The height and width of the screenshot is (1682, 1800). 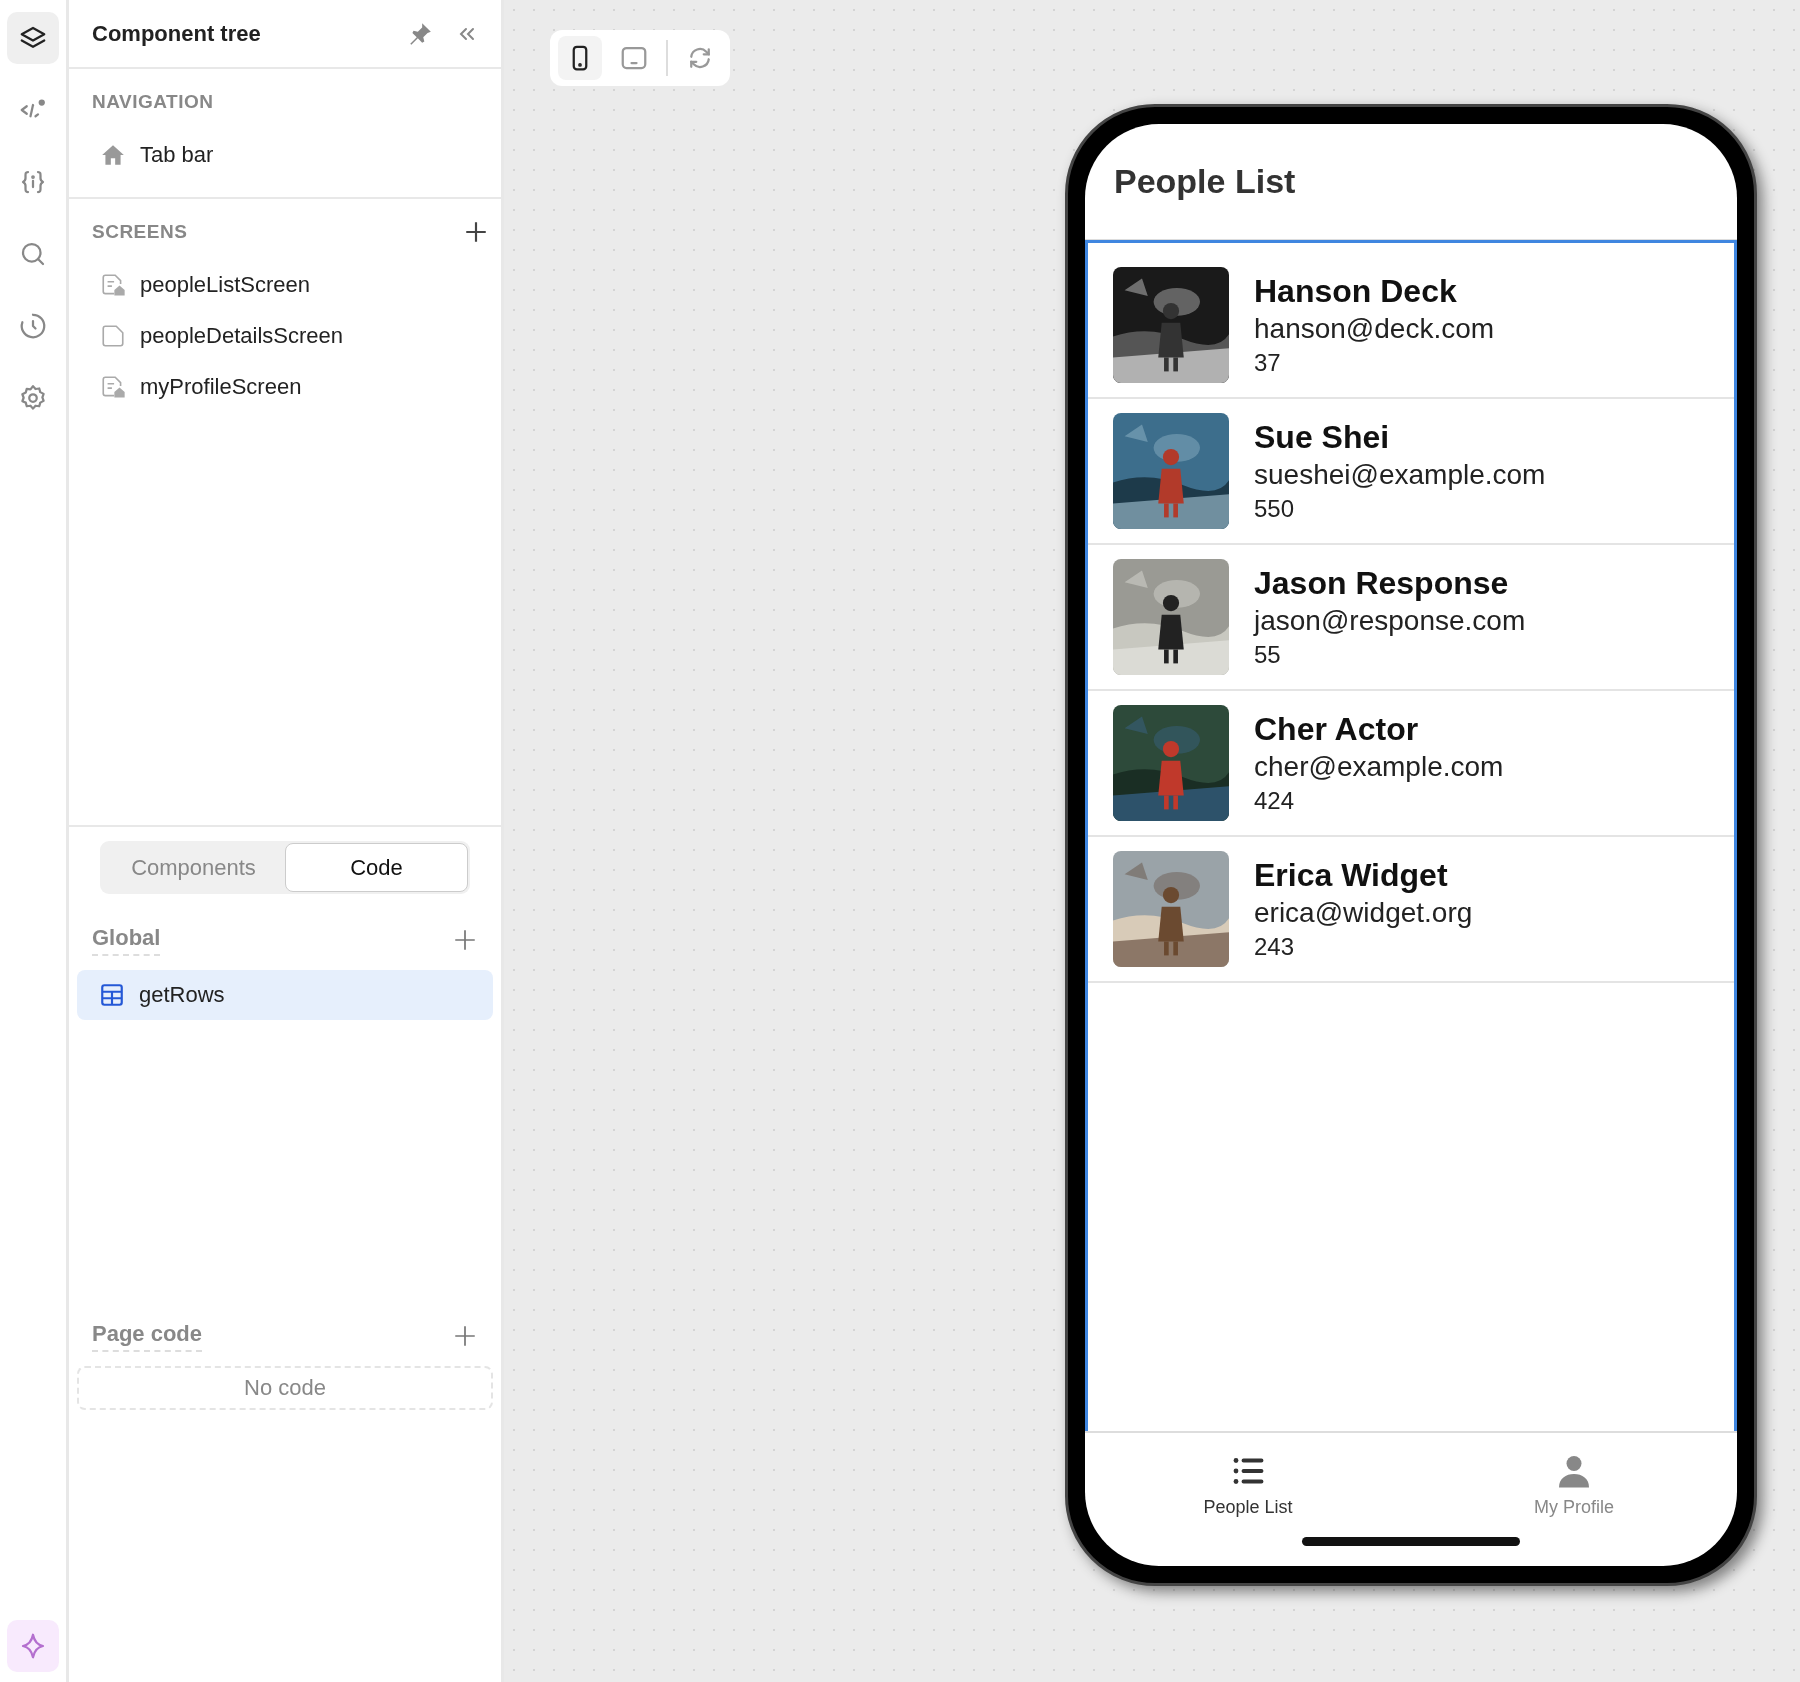 What do you see at coordinates (1337, 729) in the screenshot?
I see `person-name: Cher Actor` at bounding box center [1337, 729].